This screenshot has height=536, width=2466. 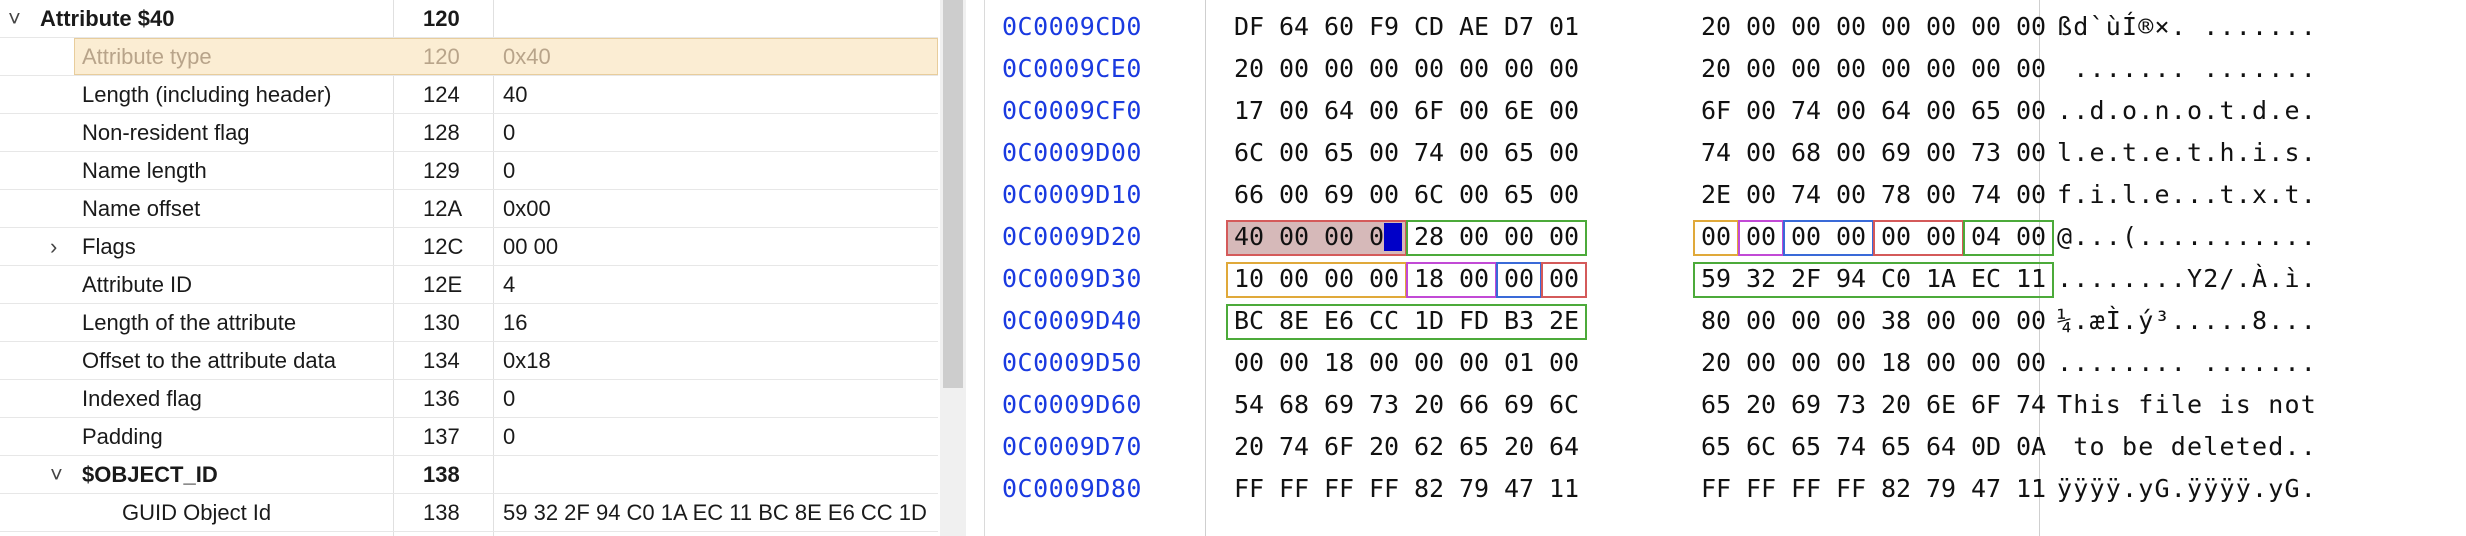 What do you see at coordinates (469, 19) in the screenshot?
I see `tree-row: ˅ Attribute $40 120` at bounding box center [469, 19].